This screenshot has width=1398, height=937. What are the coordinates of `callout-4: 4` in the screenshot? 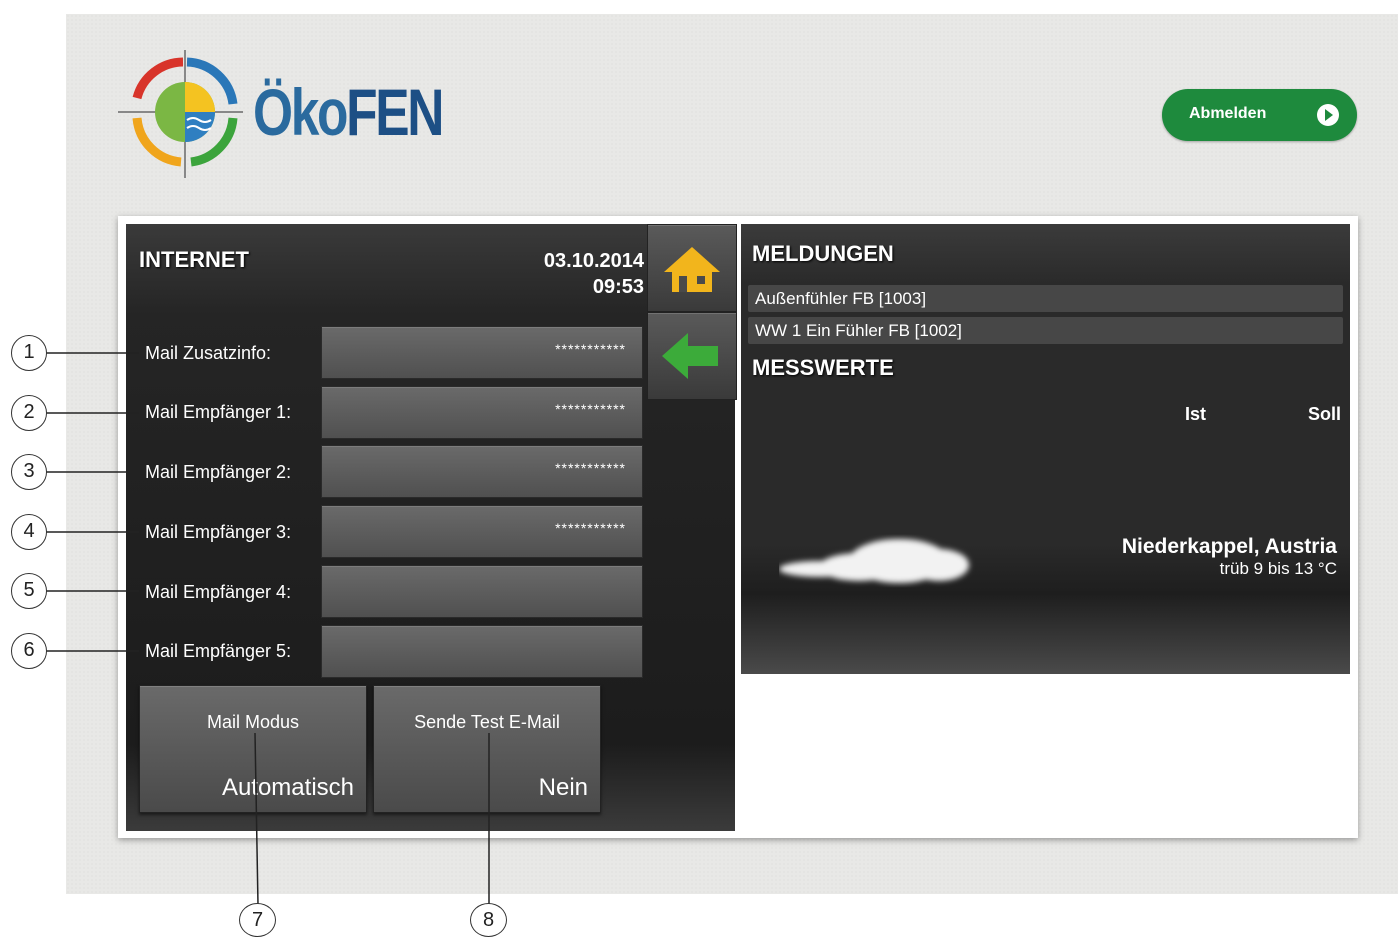 It's located at (29, 532).